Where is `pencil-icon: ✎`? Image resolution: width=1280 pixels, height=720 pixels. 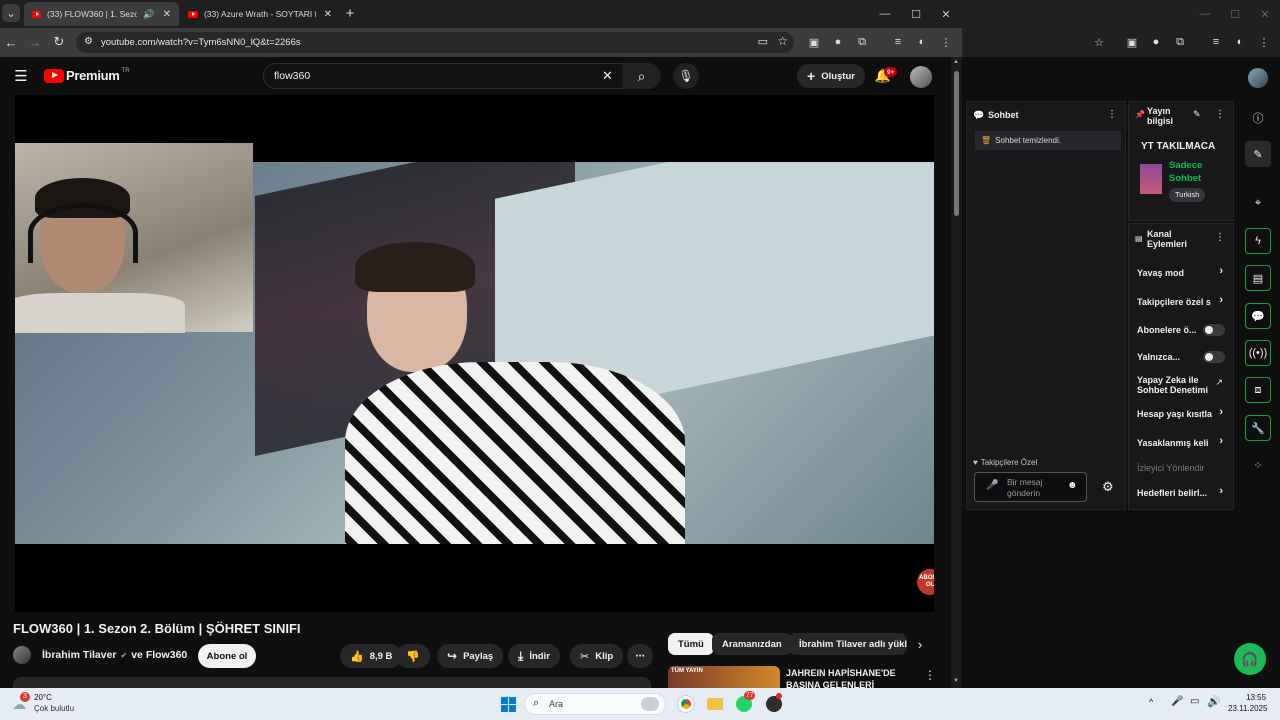
pencil-icon: ✎ is located at coordinates (1258, 154).